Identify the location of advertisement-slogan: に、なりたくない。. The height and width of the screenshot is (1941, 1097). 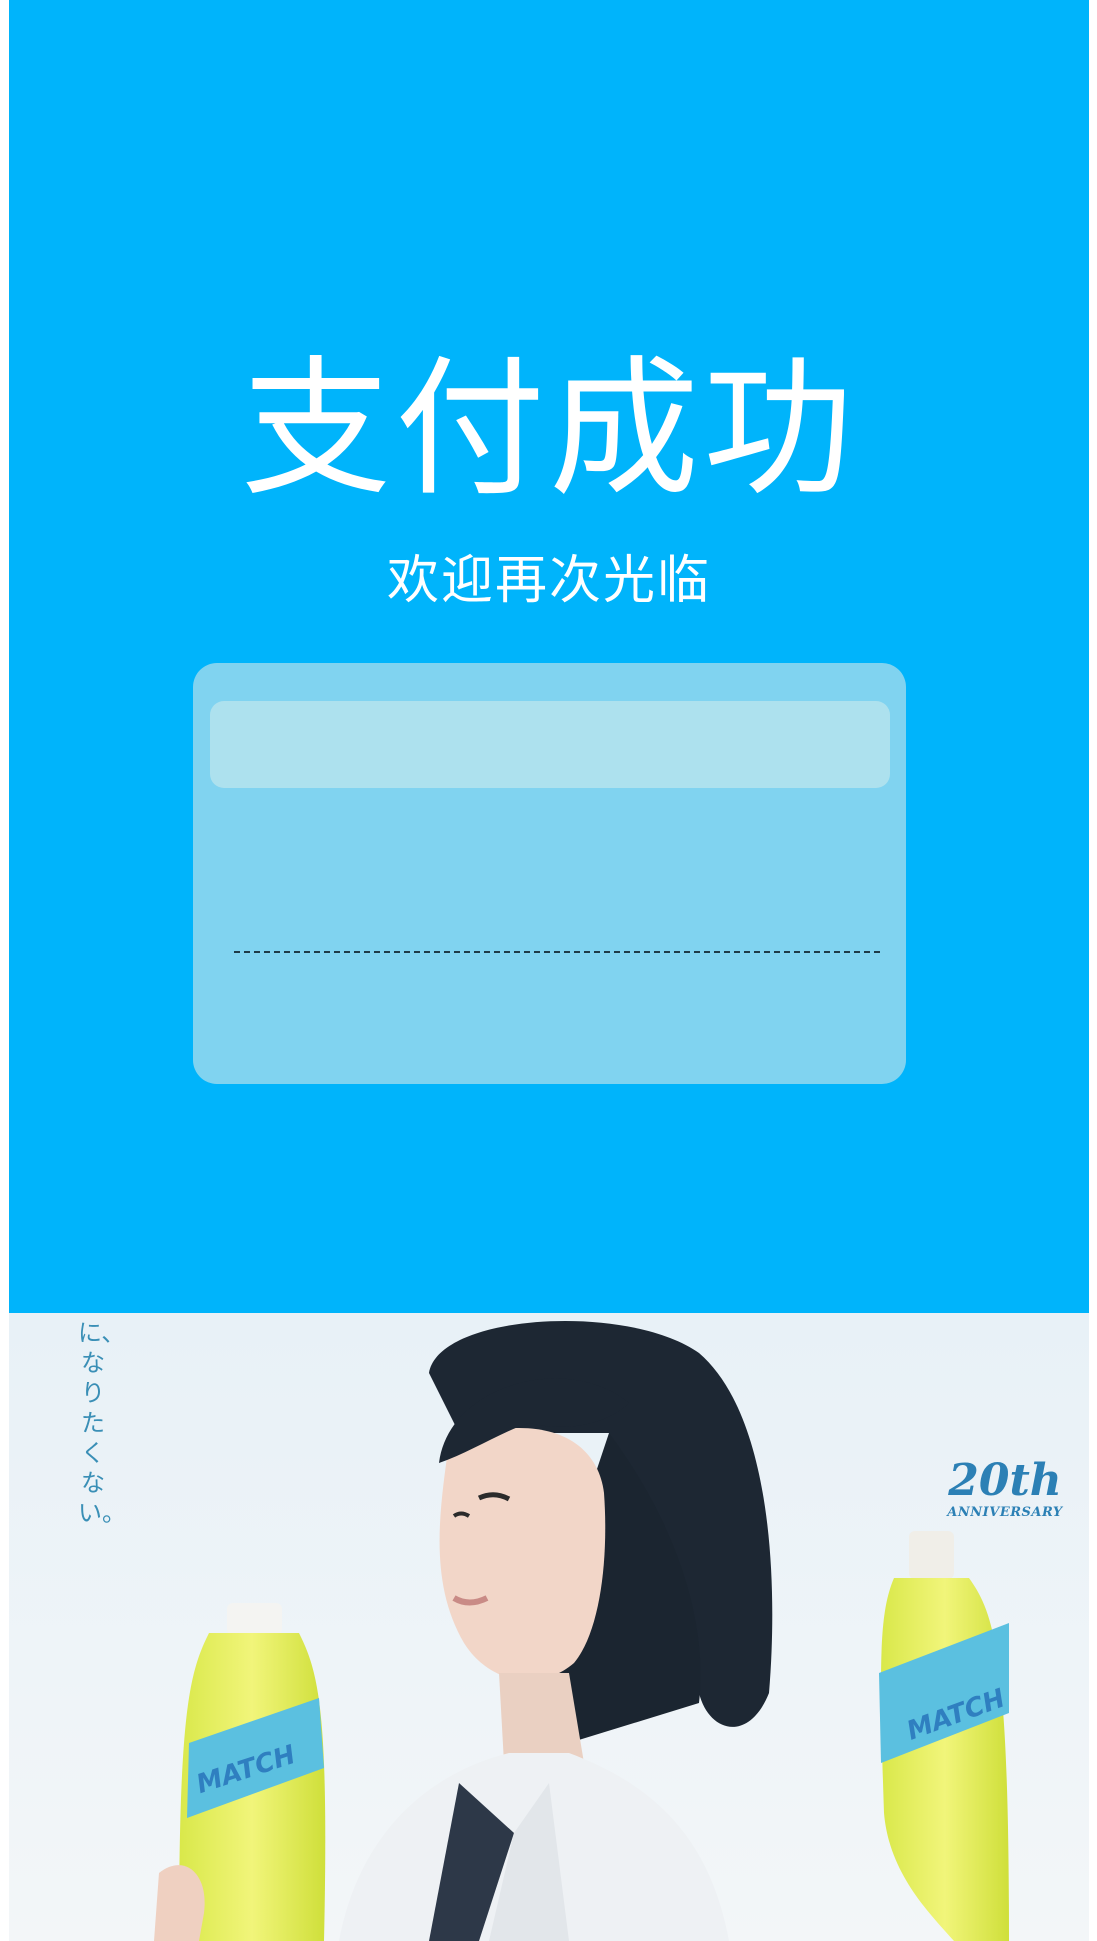
(102, 1423).